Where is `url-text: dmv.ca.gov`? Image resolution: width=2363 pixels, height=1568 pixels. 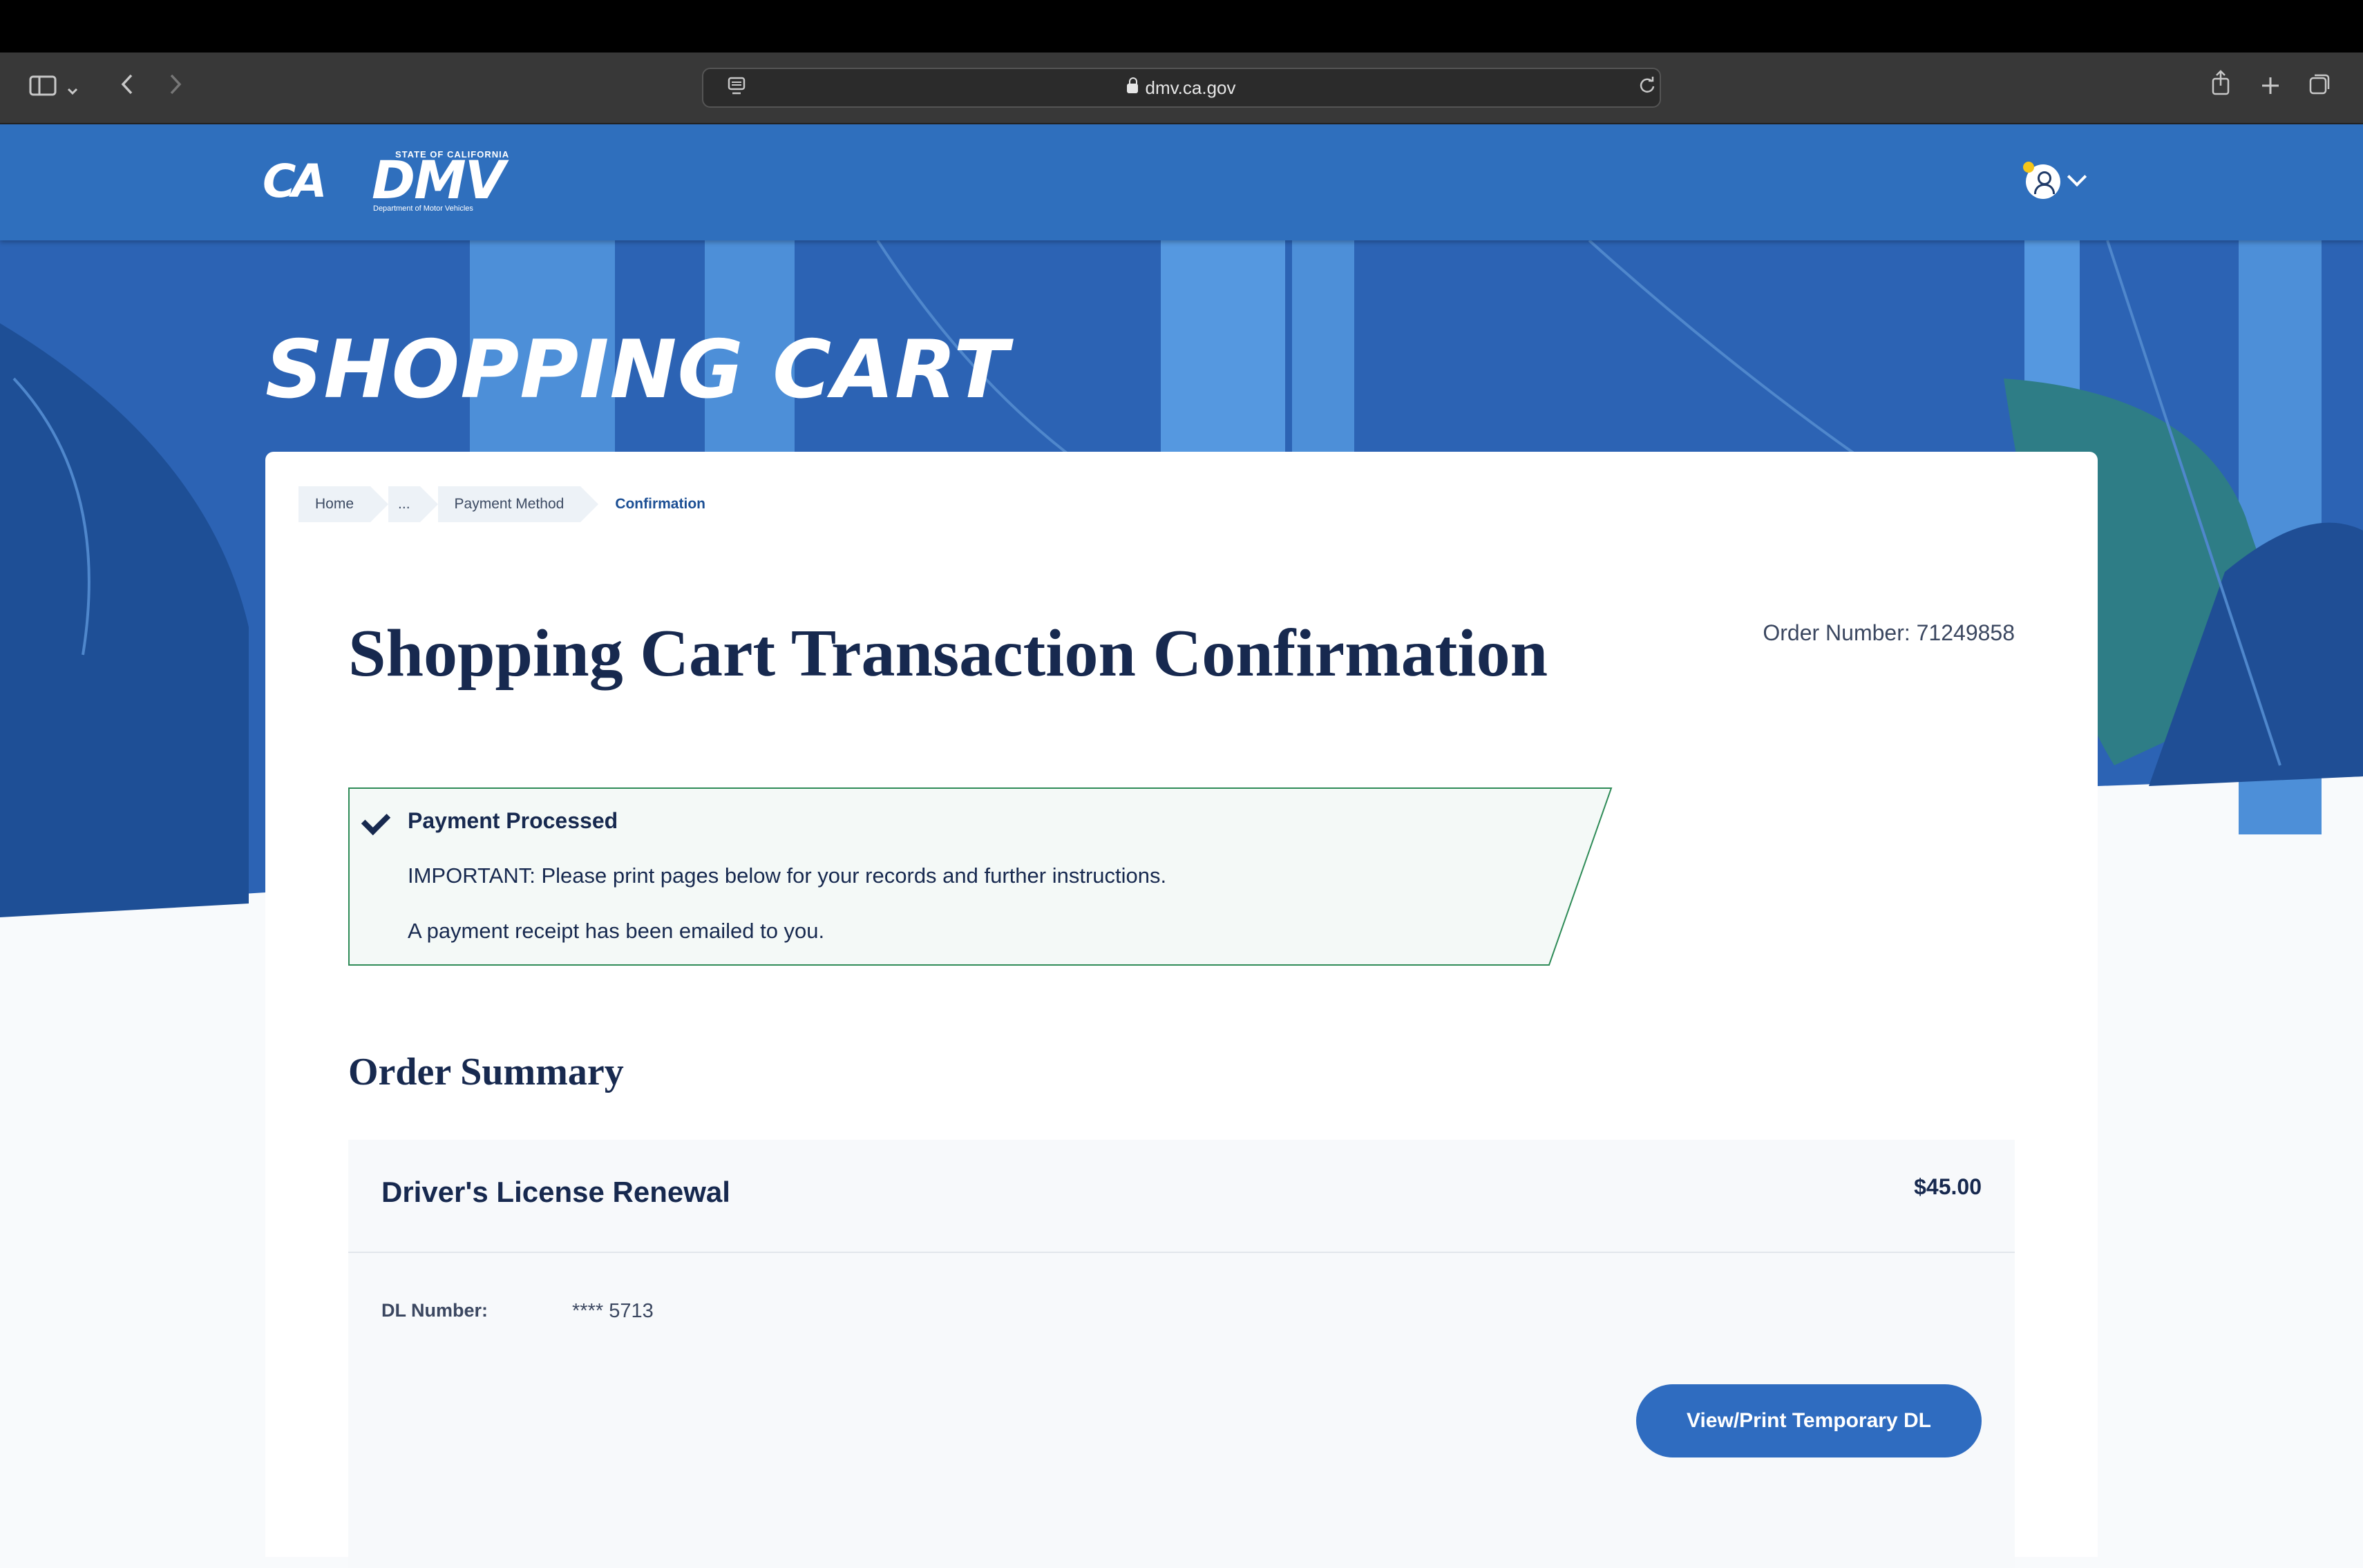 url-text: dmv.ca.gov is located at coordinates (1181, 87).